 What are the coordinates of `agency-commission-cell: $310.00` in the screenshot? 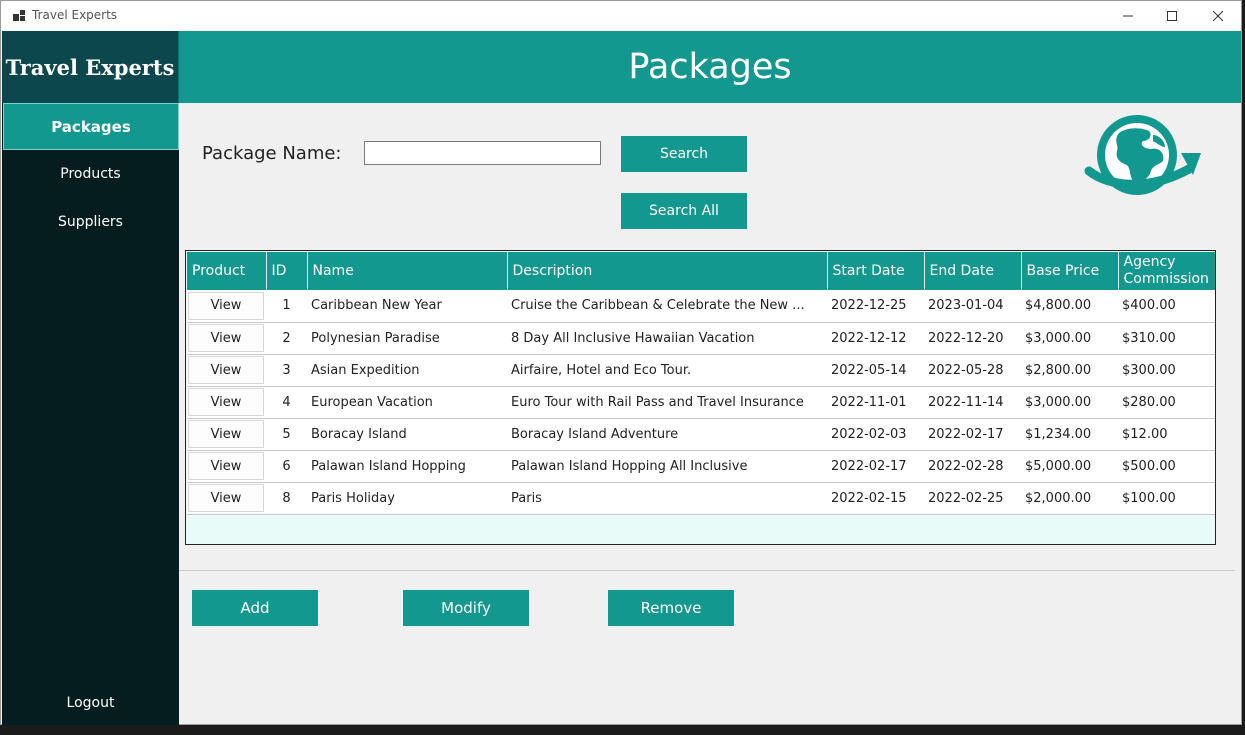 It's located at (1166, 338).